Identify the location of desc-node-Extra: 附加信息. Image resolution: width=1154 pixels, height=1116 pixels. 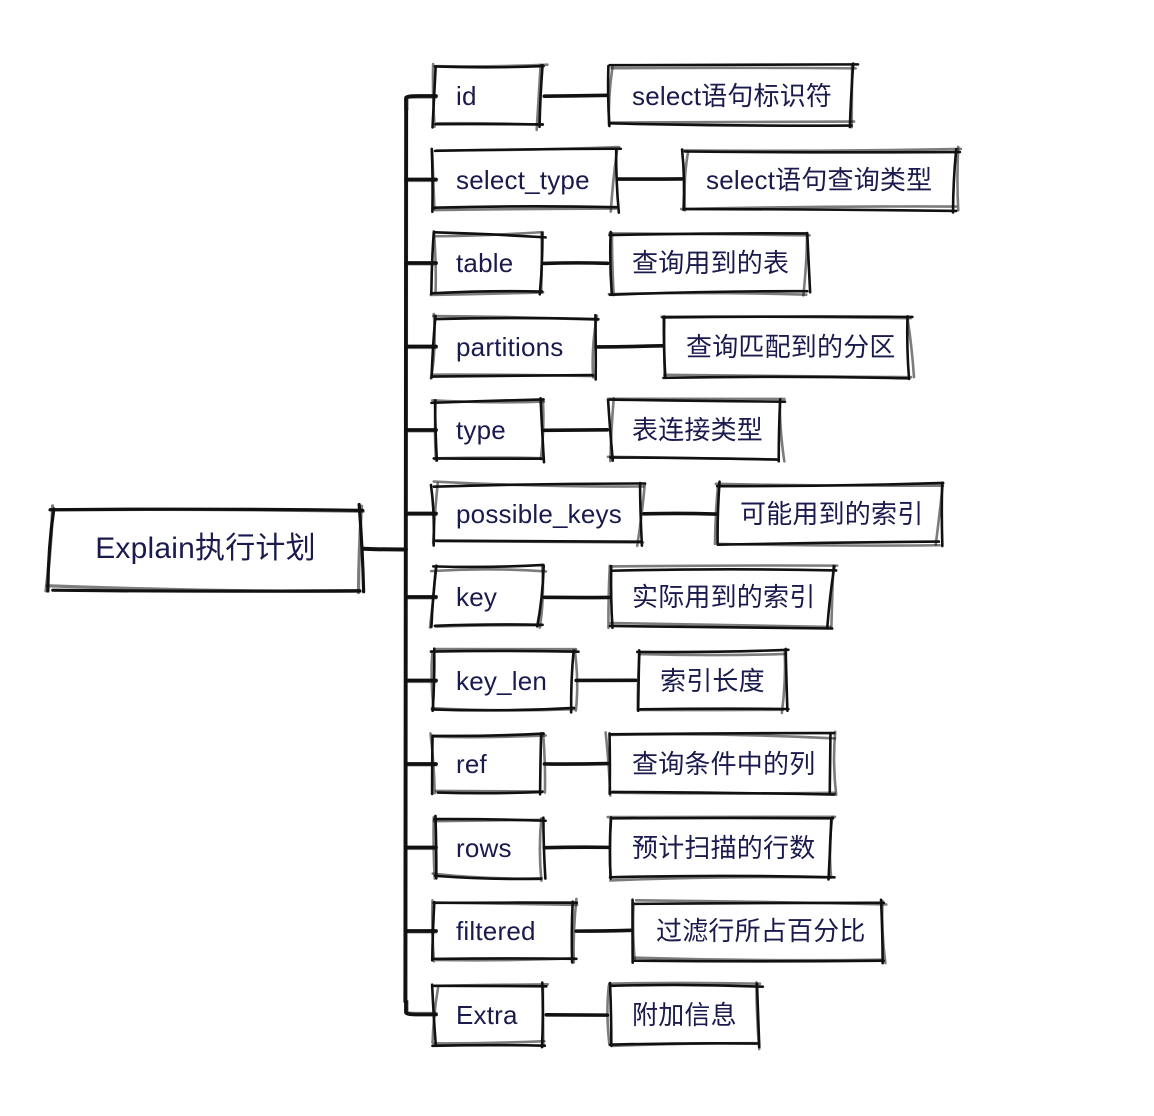
(684, 1014).